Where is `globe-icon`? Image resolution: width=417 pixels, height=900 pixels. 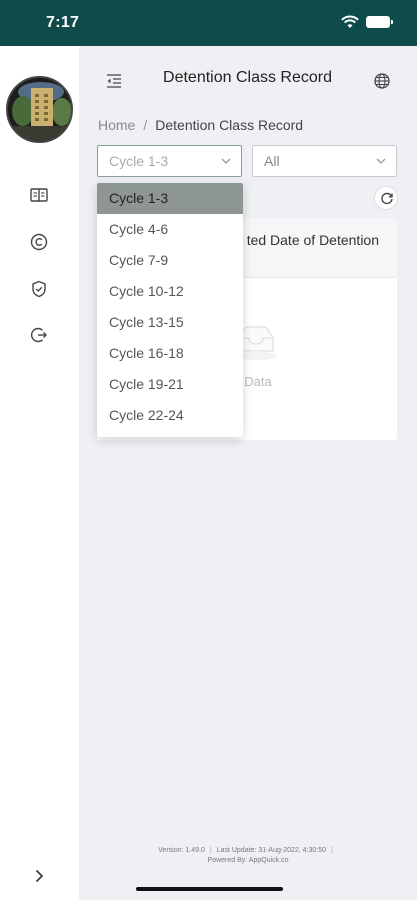
globe-icon is located at coordinates (382, 81).